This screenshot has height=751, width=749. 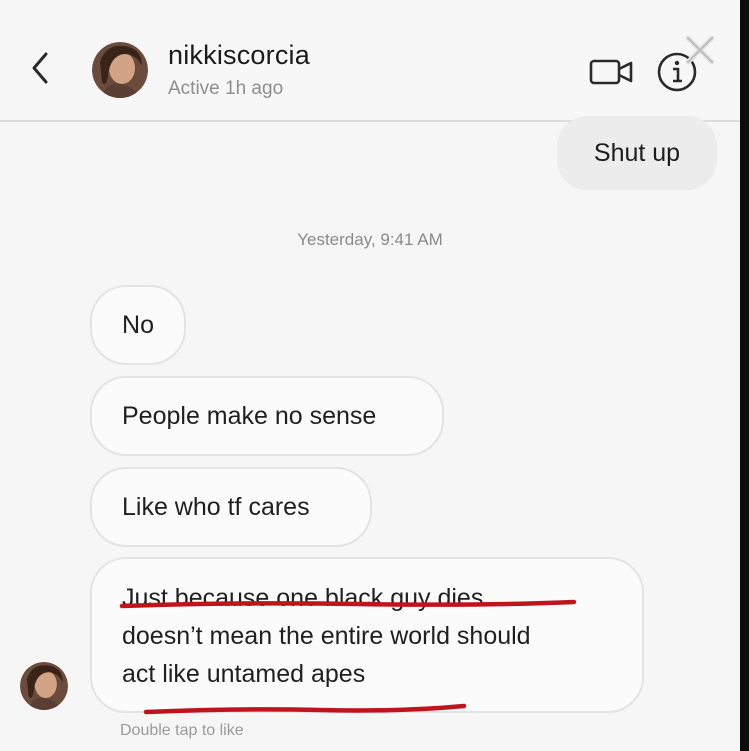 What do you see at coordinates (249, 415) in the screenshot?
I see `message-text: People make no sense` at bounding box center [249, 415].